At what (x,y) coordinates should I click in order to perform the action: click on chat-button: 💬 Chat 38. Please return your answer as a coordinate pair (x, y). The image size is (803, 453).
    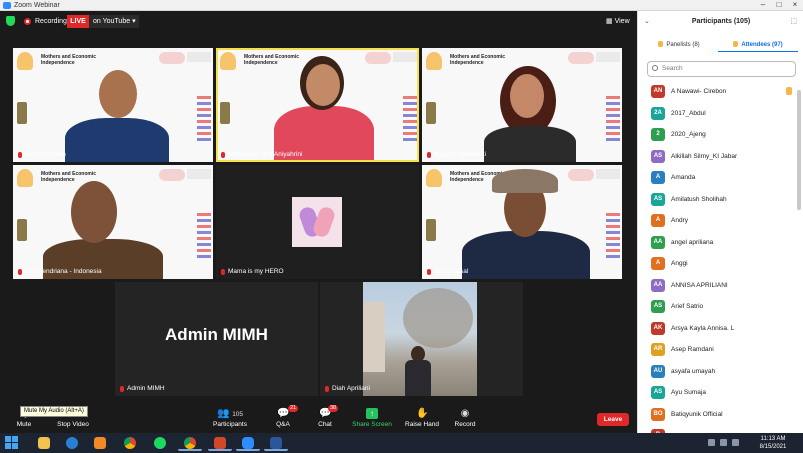
    Looking at the image, I should click on (325, 418).